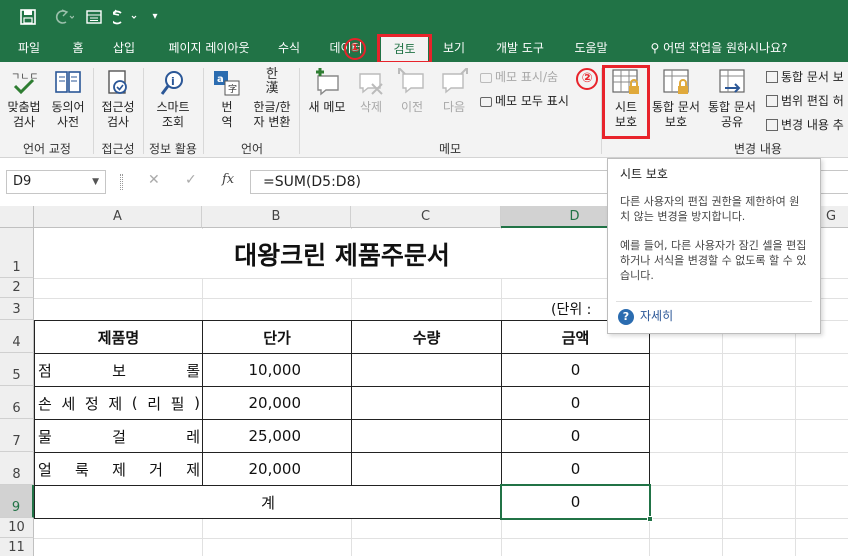 This screenshot has height=556, width=848. What do you see at coordinates (412, 91) in the screenshot?
I see `previous-comment-button: 이전` at bounding box center [412, 91].